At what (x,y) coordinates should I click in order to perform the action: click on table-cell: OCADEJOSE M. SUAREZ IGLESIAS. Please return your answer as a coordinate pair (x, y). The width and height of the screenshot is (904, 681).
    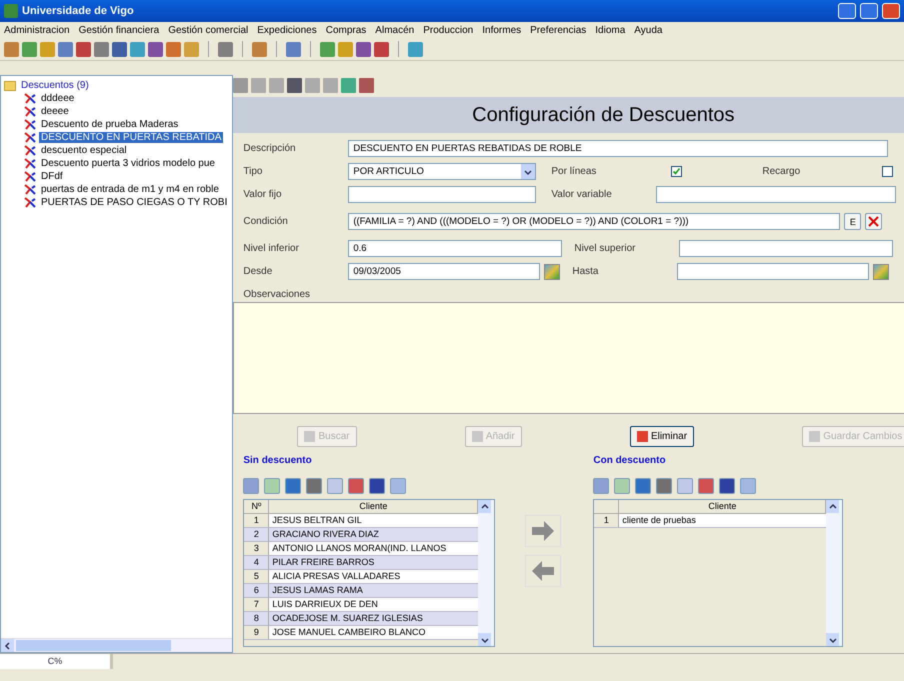
    Looking at the image, I should click on (373, 619).